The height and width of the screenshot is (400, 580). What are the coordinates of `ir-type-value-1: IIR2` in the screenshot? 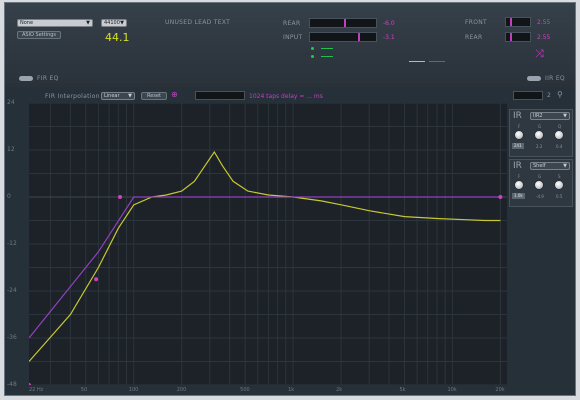 It's located at (538, 116).